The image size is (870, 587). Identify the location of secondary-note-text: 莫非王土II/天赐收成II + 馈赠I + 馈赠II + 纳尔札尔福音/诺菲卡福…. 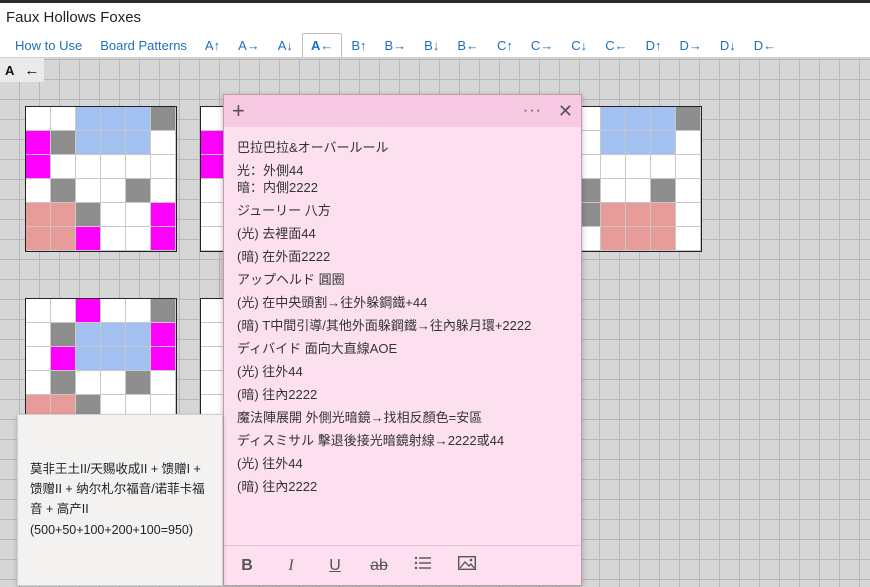
(120, 477).